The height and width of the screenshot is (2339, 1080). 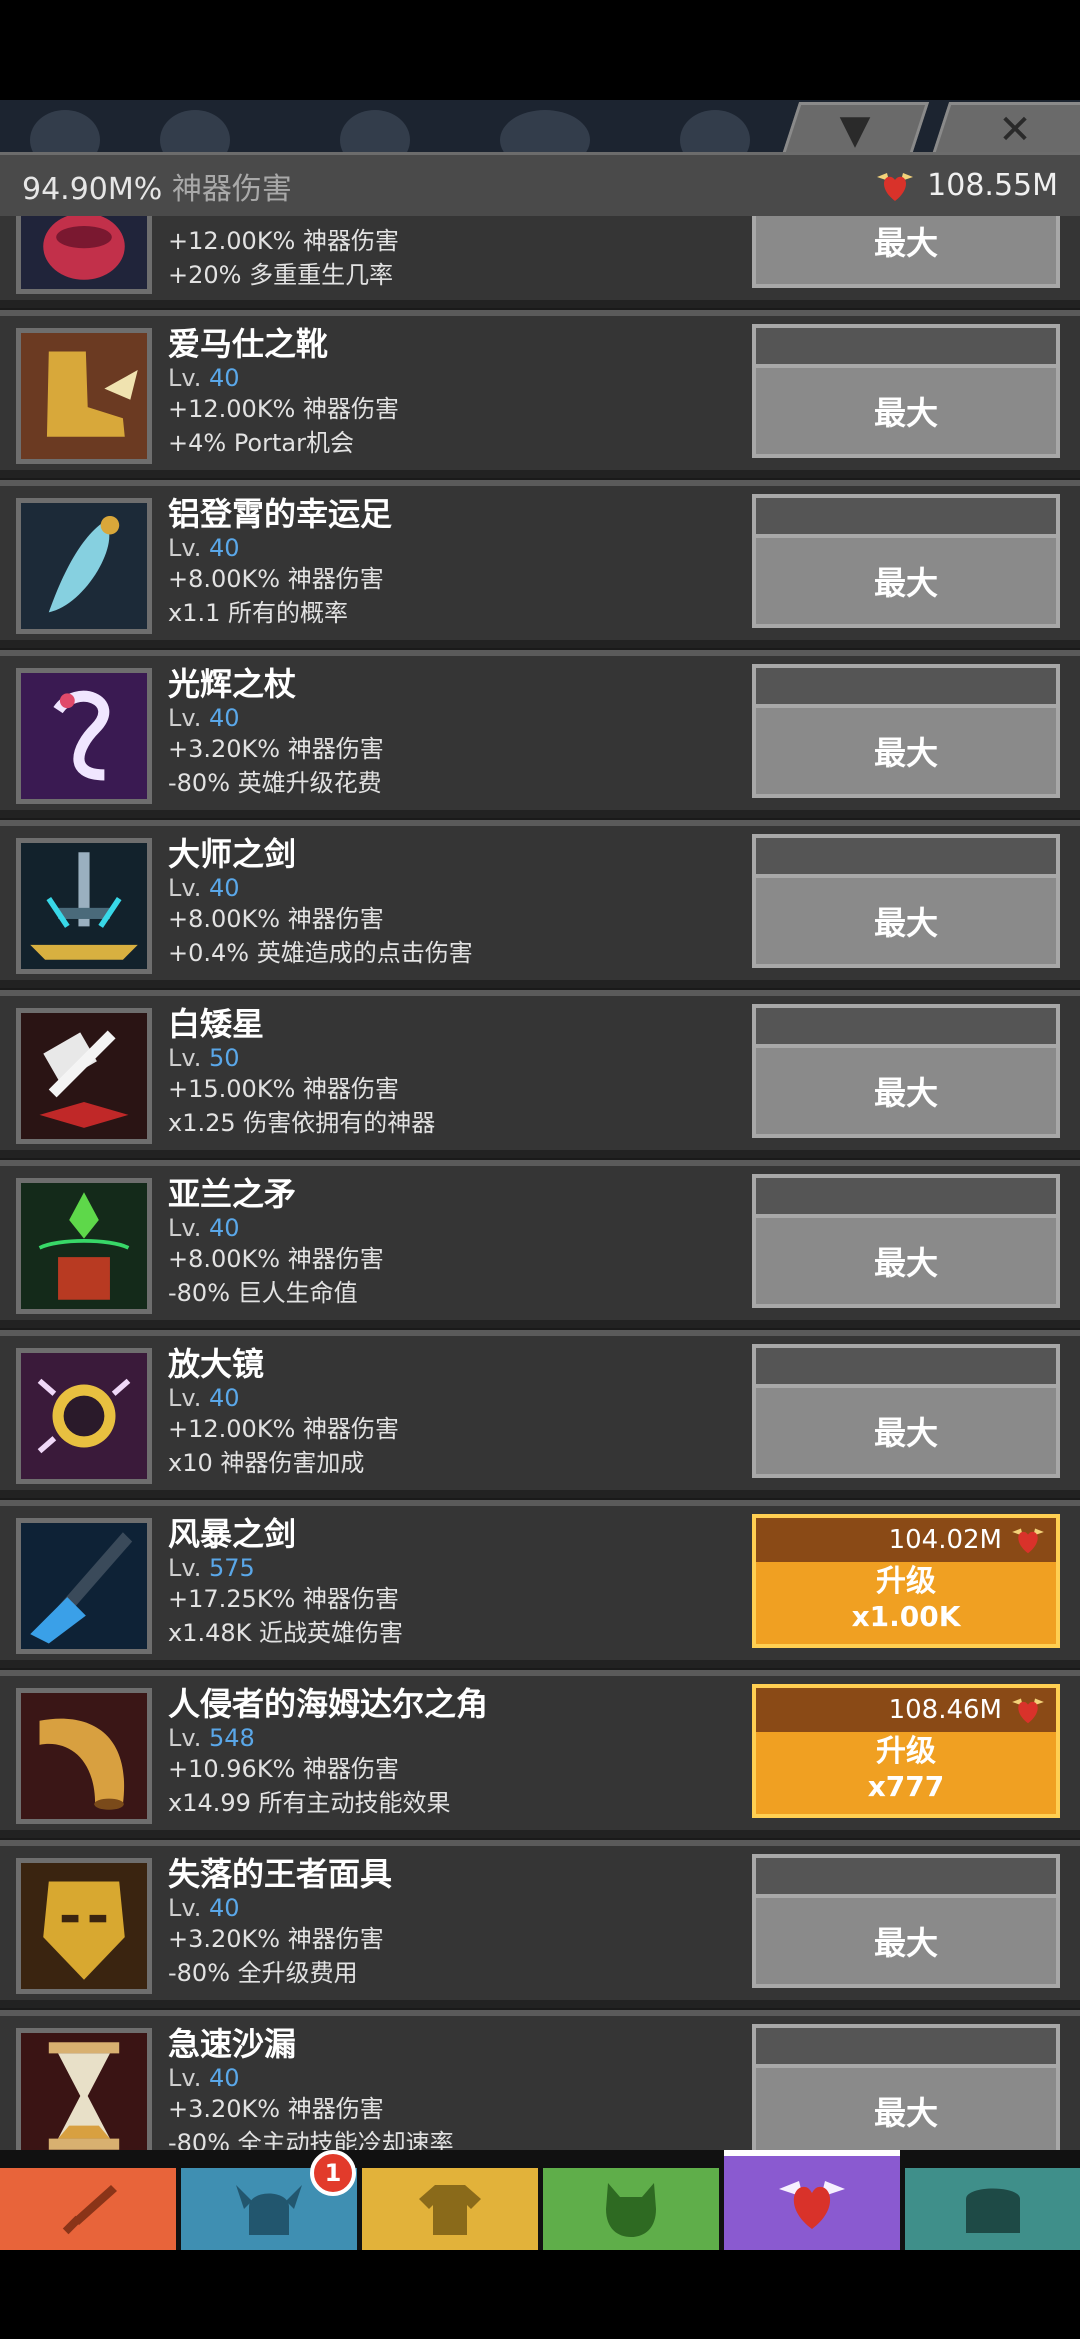 What do you see at coordinates (283, 1599) in the screenshot?
I see `artifact-bonus-primary: +17.25K% 神器伤害` at bounding box center [283, 1599].